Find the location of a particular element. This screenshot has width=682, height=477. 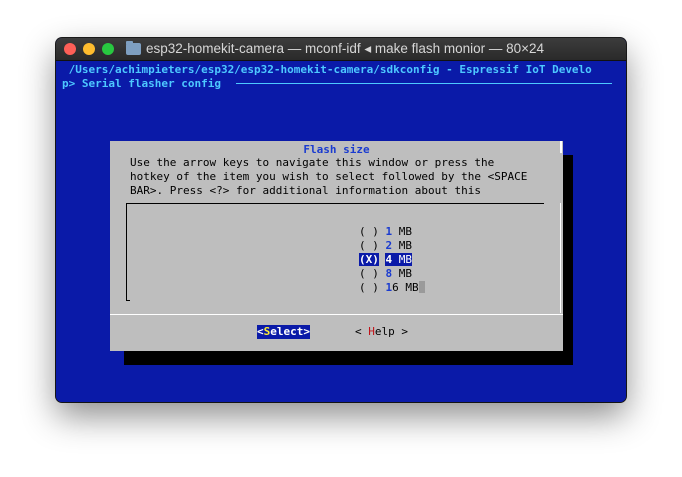

folder-icon is located at coordinates (133, 48).